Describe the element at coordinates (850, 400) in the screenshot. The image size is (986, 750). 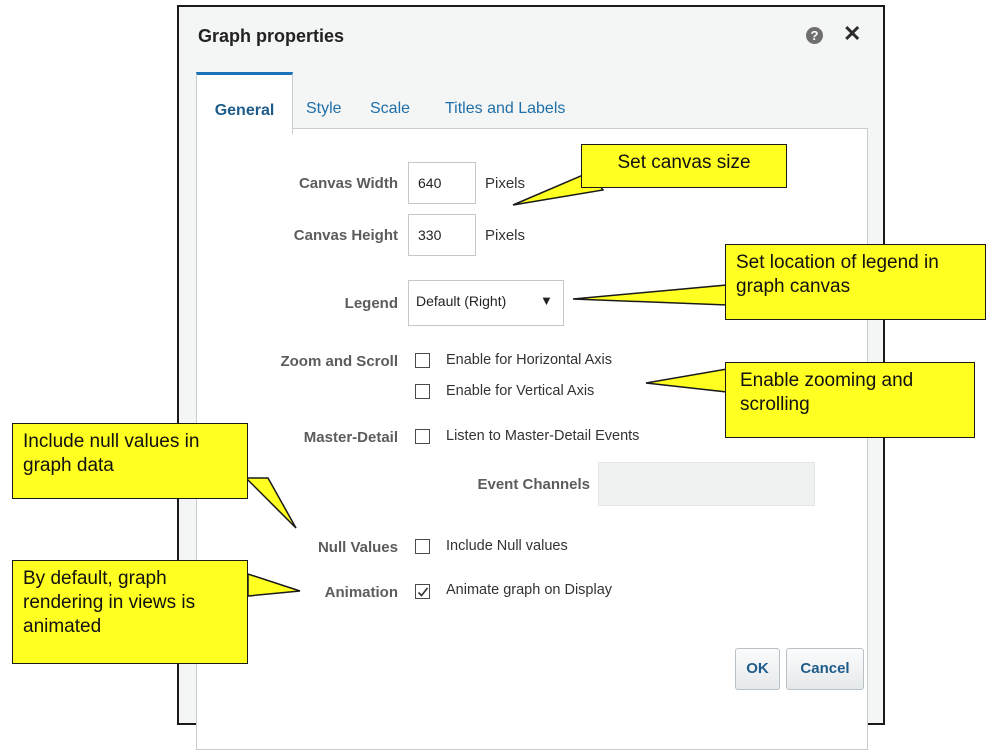
I see `callout-zooming: Enable zooming and scrolling` at that location.